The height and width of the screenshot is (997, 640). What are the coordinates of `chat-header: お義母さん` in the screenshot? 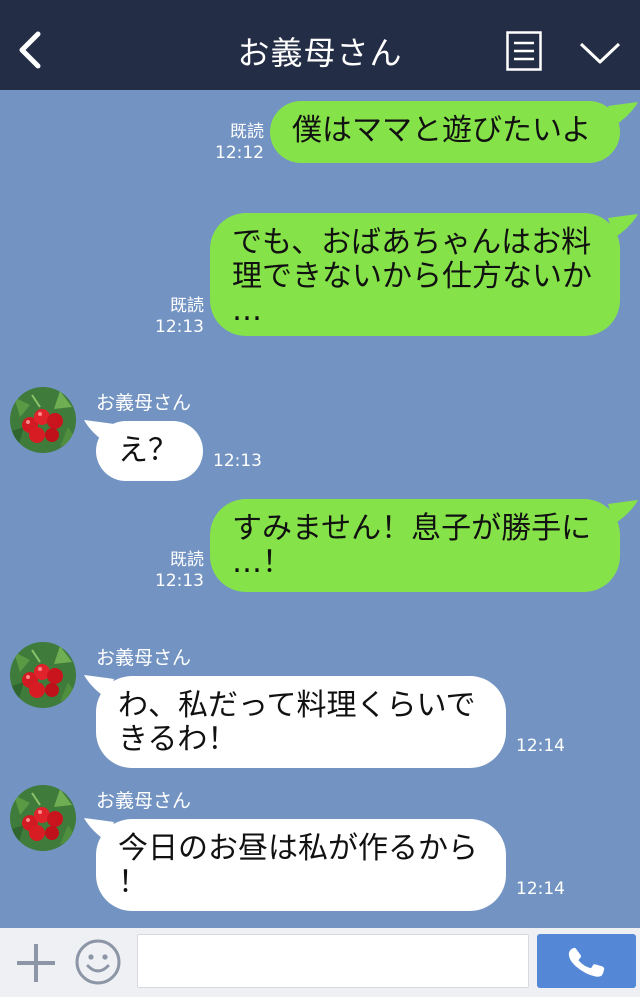 It's located at (320, 45).